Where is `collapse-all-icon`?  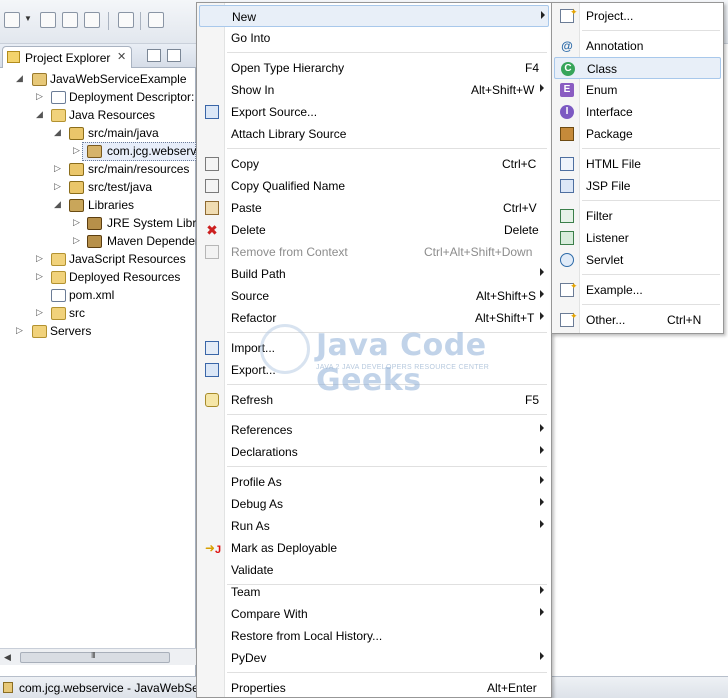 collapse-all-icon is located at coordinates (154, 55).